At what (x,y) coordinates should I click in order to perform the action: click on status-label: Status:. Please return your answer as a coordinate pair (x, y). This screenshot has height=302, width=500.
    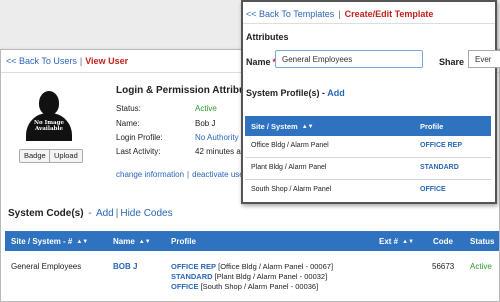
    Looking at the image, I should click on (128, 108).